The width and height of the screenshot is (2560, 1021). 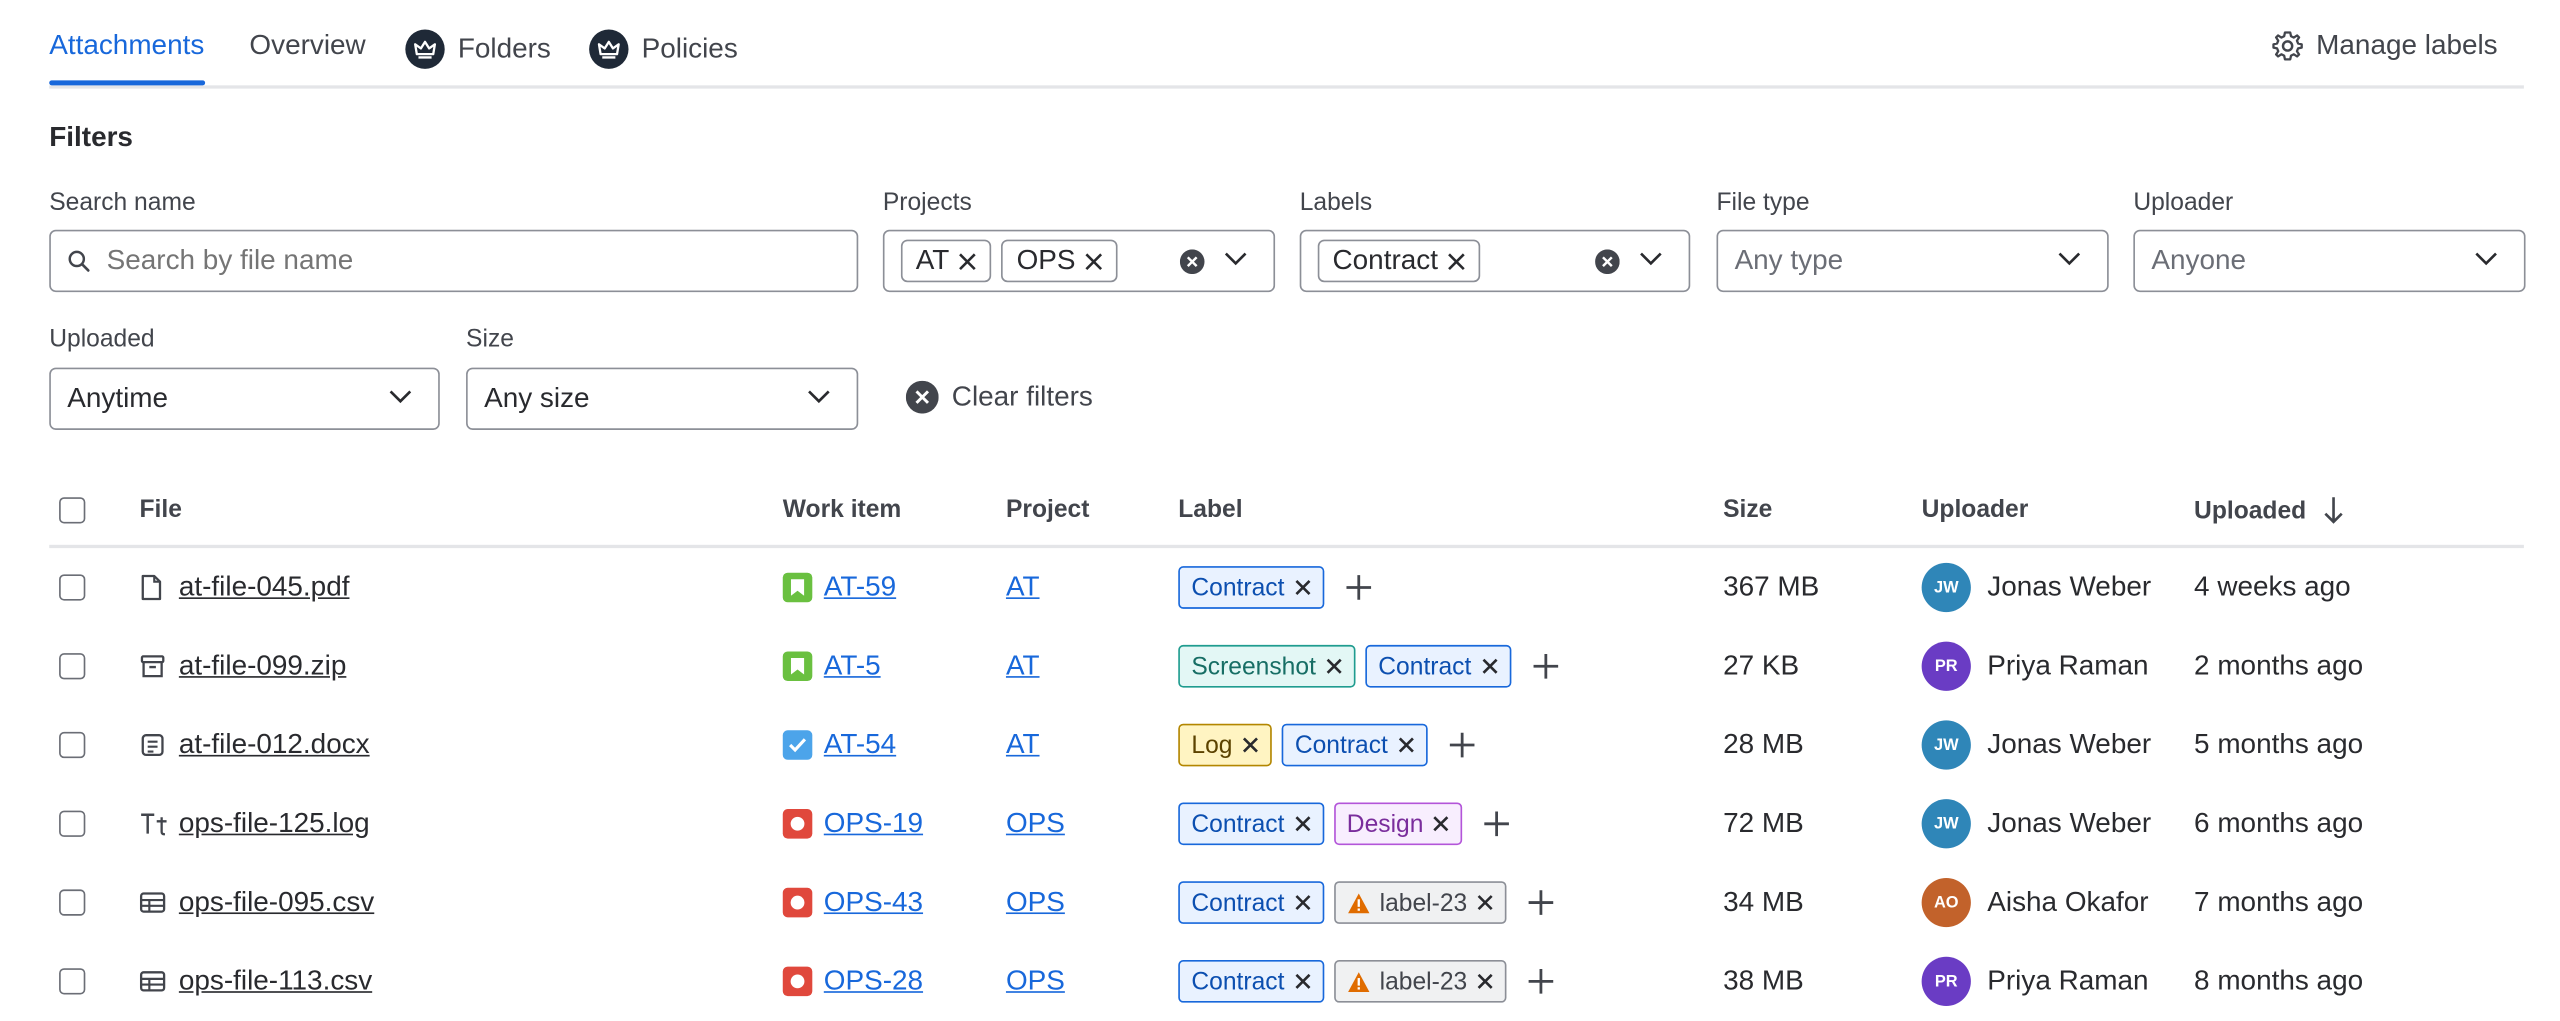 I want to click on work-item-link: OPS-28, so click(x=873, y=981).